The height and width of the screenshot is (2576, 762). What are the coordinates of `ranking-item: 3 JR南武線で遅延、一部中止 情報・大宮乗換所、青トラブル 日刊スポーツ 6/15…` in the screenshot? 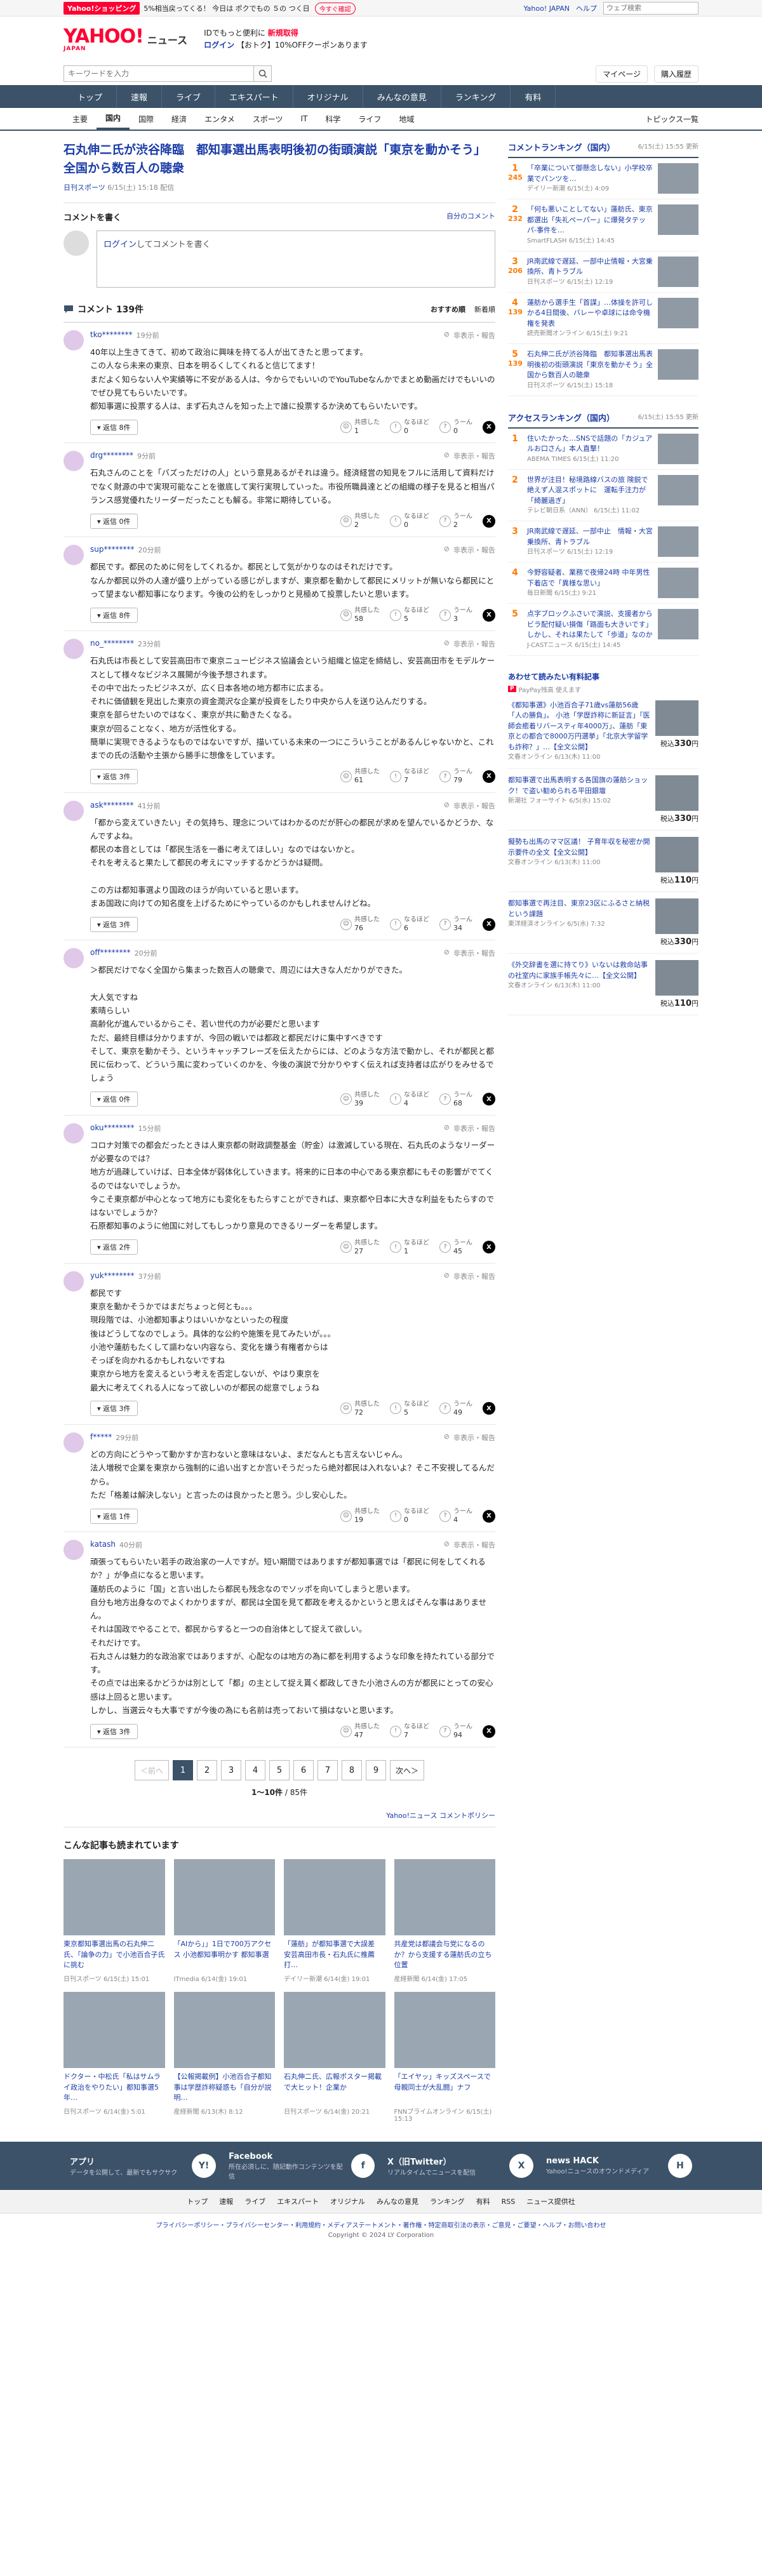 It's located at (603, 542).